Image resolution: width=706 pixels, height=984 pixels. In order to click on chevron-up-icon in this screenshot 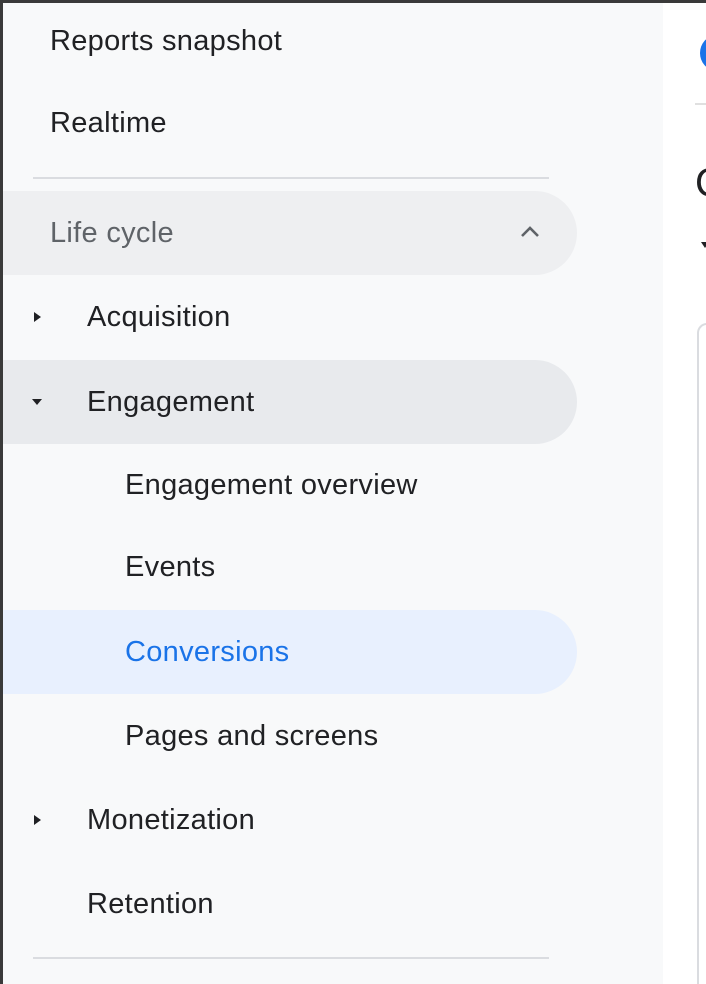, I will do `click(530, 231)`.